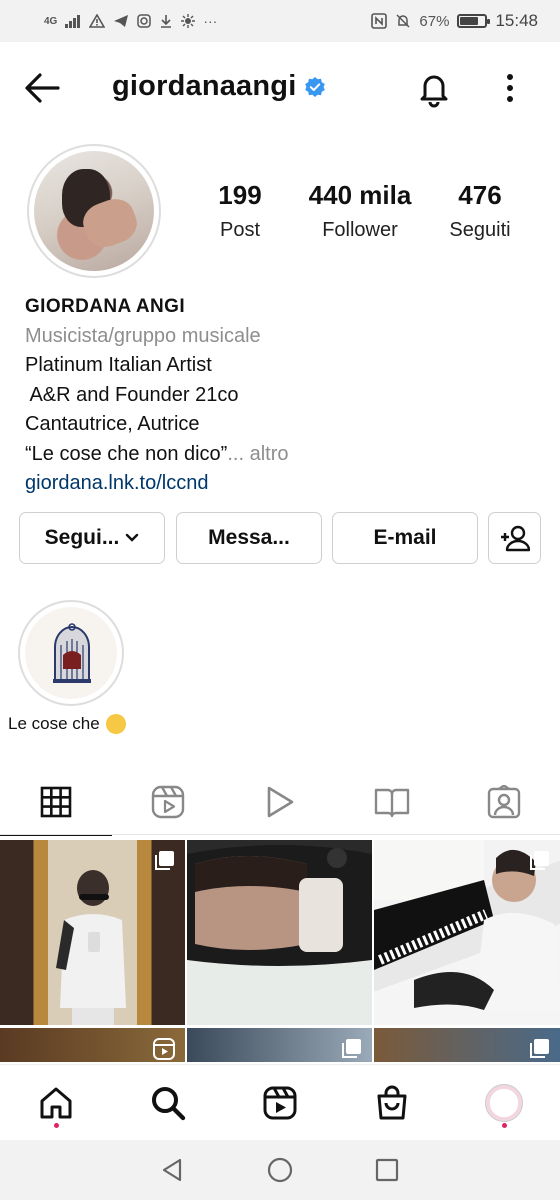  I want to click on add-person-icon, so click(515, 538).